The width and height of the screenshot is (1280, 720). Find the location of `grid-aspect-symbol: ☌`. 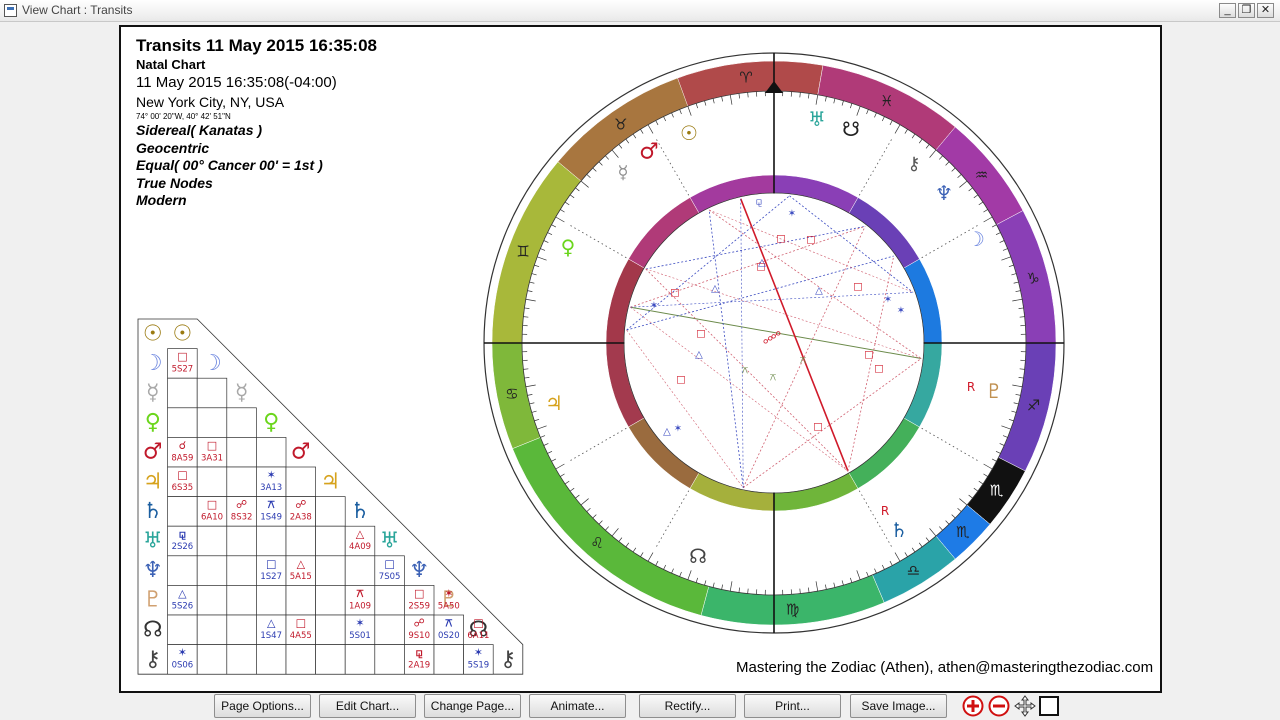

grid-aspect-symbol: ☌ is located at coordinates (182, 445).